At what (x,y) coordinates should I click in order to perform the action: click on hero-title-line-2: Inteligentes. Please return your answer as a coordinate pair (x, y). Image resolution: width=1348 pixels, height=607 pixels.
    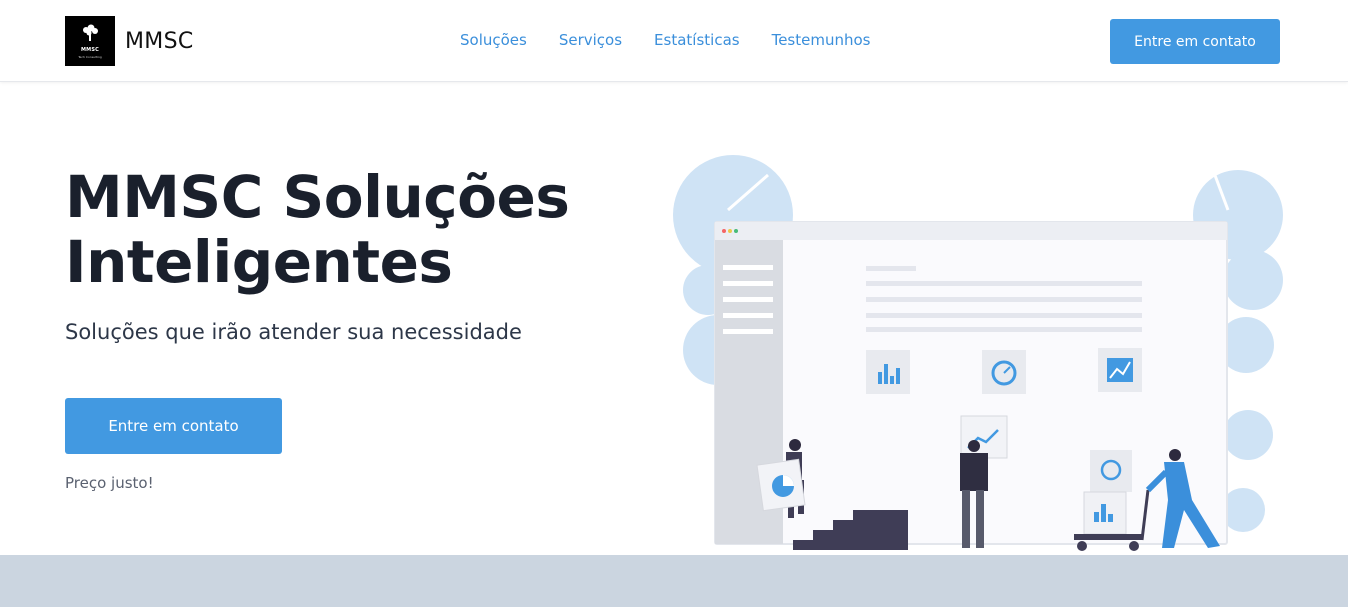
    Looking at the image, I should click on (259, 262).